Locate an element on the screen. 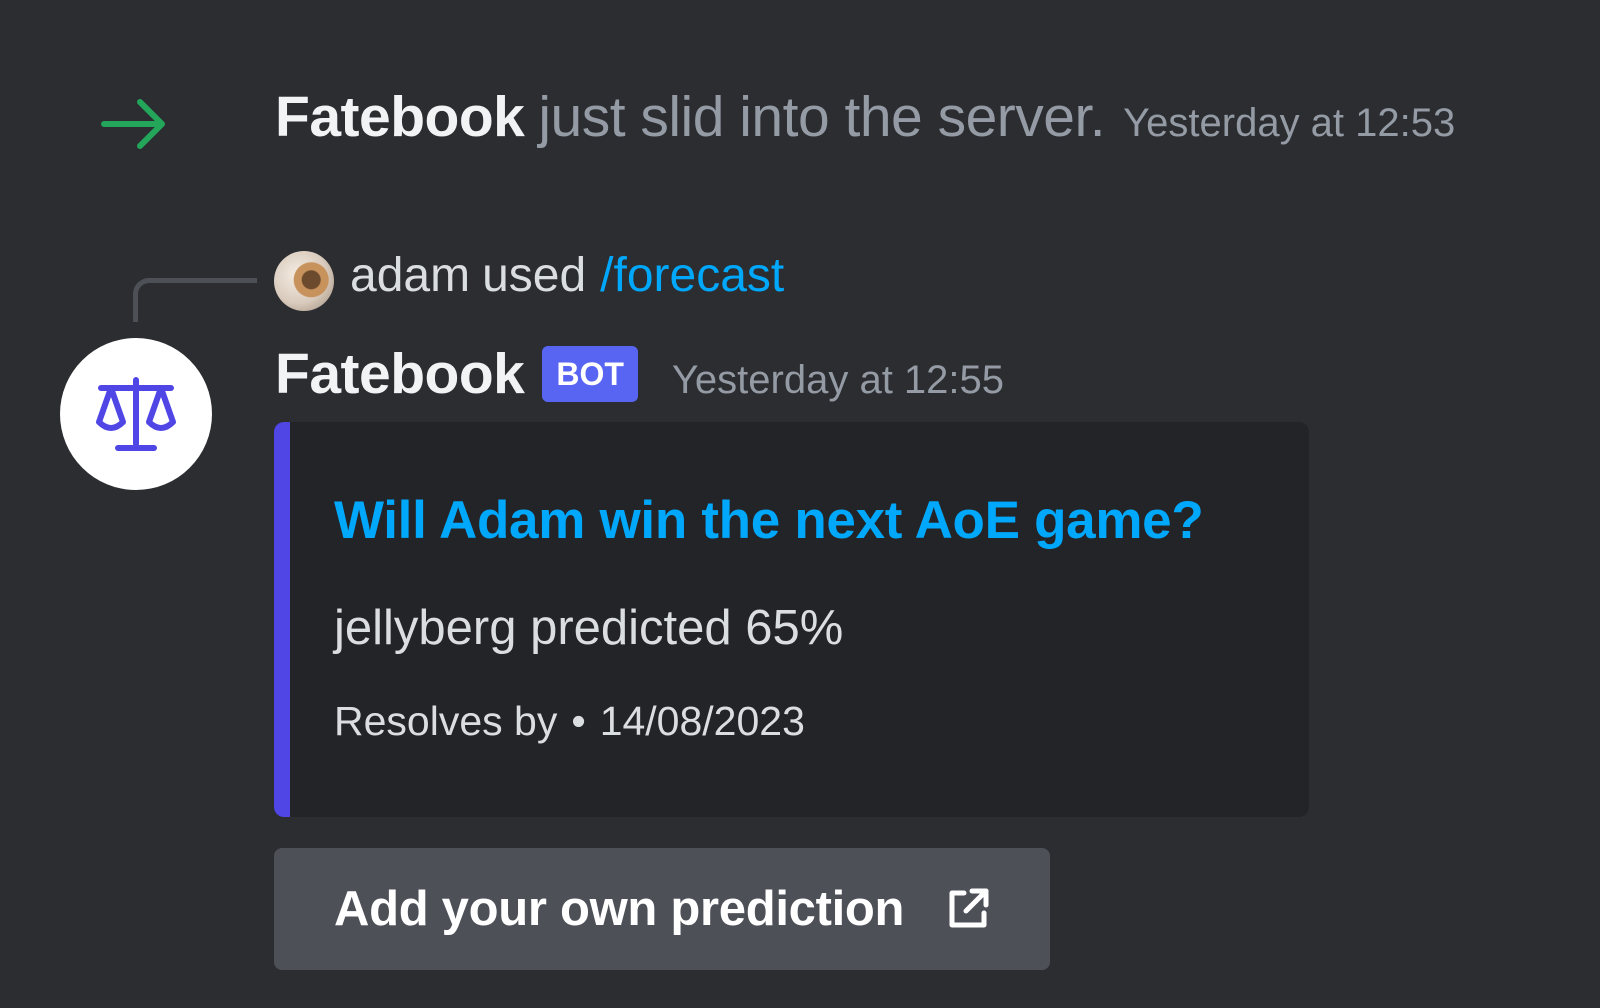  bot-badge: BOT is located at coordinates (590, 374).